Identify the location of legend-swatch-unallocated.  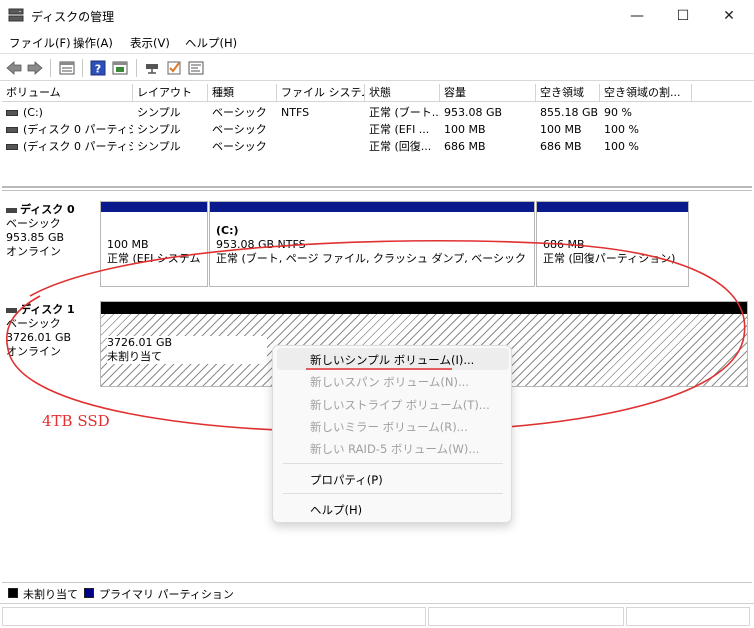
(13, 593).